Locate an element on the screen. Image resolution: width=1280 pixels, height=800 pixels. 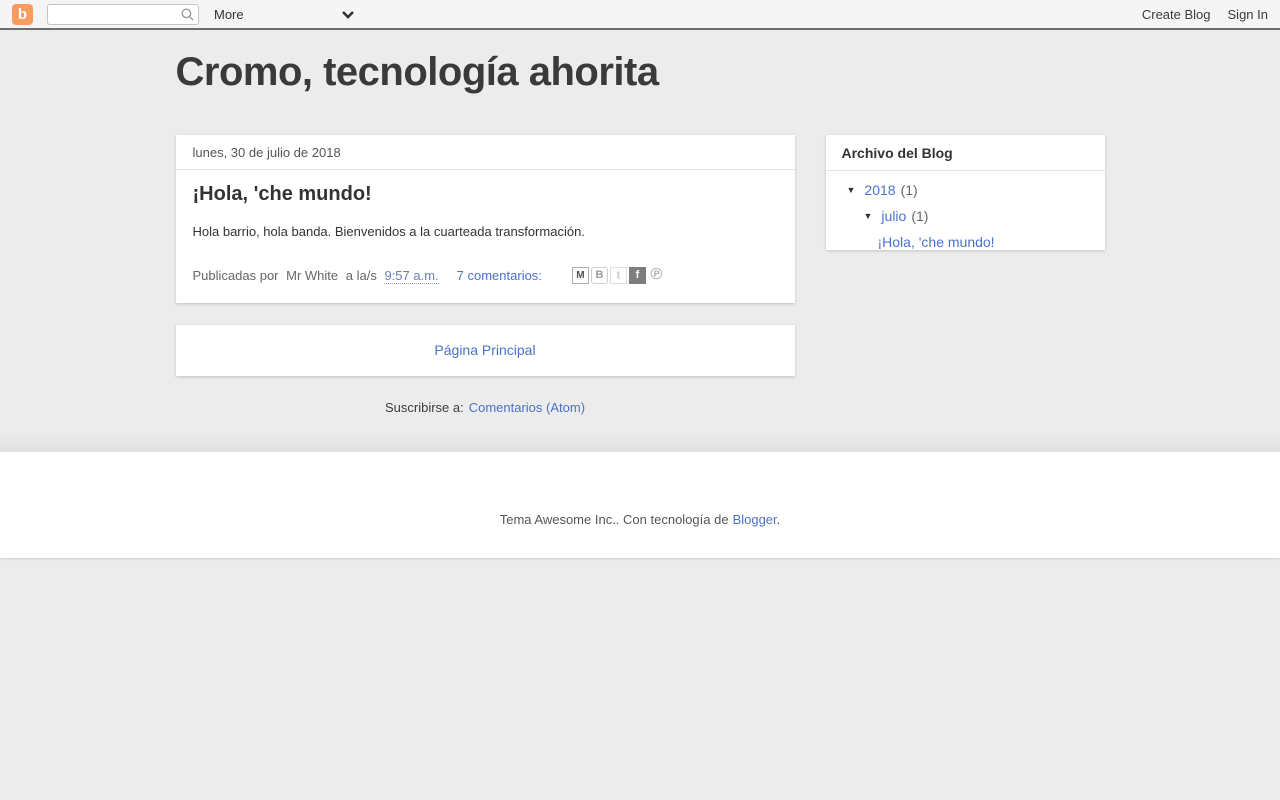
sign-in-link: Sign In is located at coordinates (1248, 14).